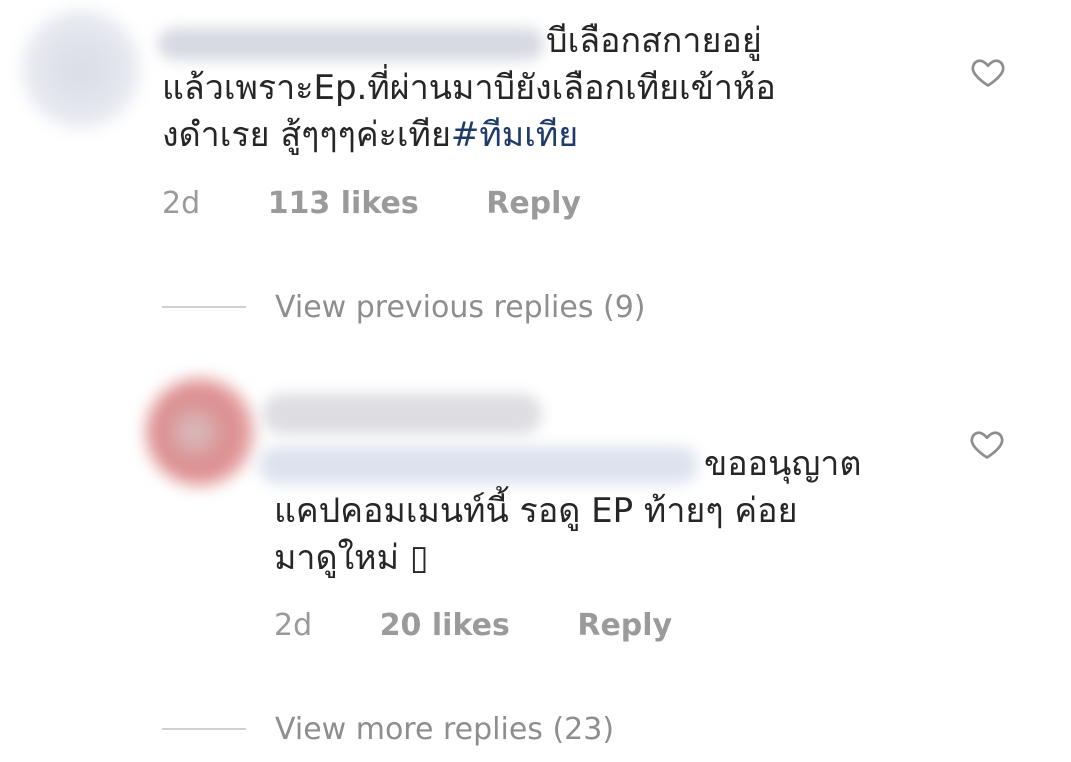  I want to click on reply-username-blurred, so click(402, 414).